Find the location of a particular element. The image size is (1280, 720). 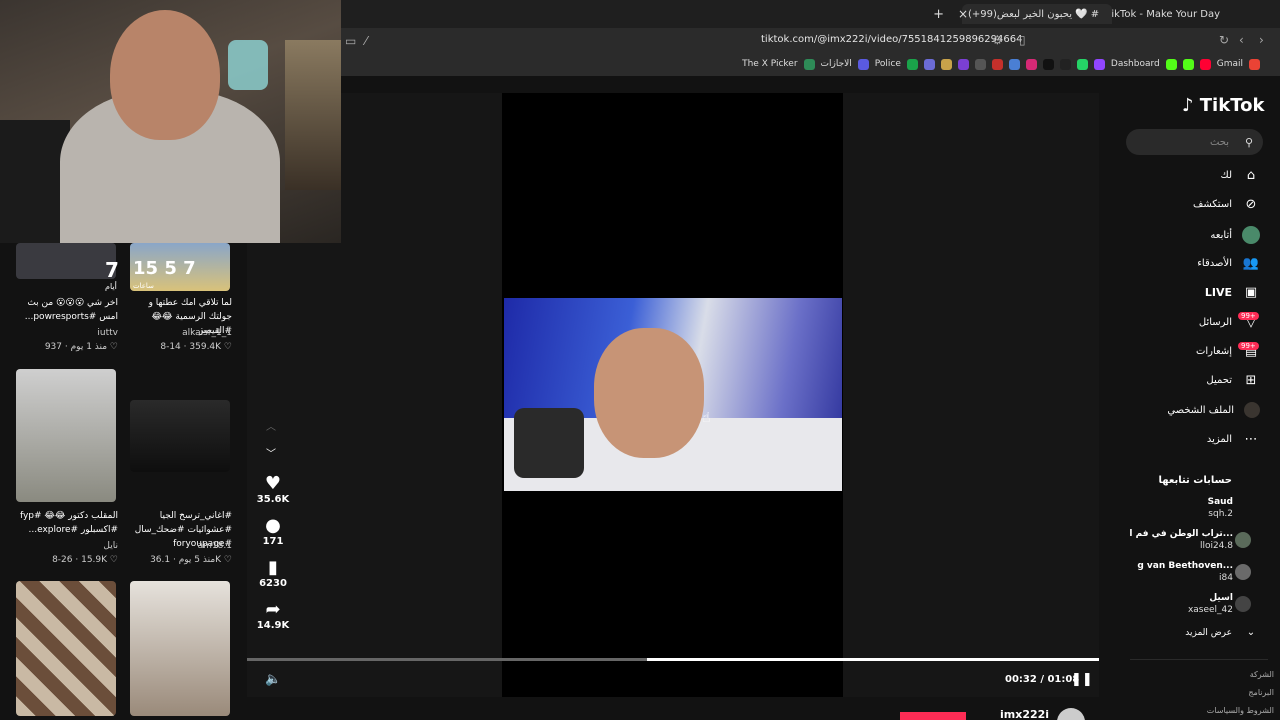

twitch-icon is located at coordinates (1099, 64).